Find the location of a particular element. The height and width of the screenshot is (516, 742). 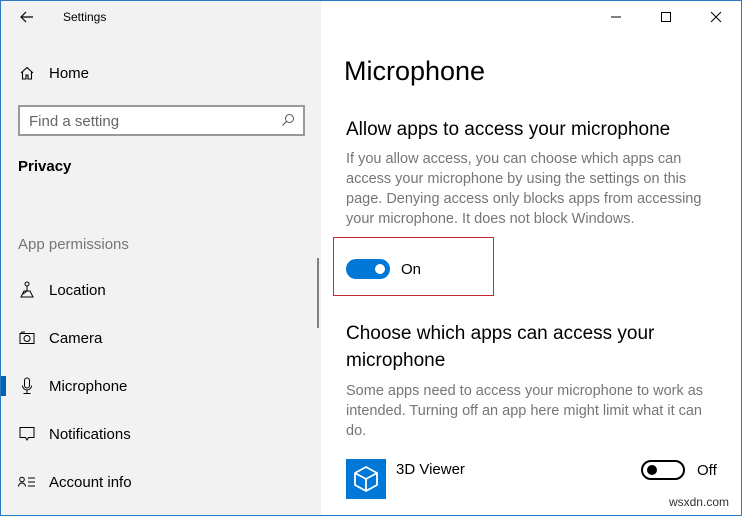

camera-icon is located at coordinates (27, 338).